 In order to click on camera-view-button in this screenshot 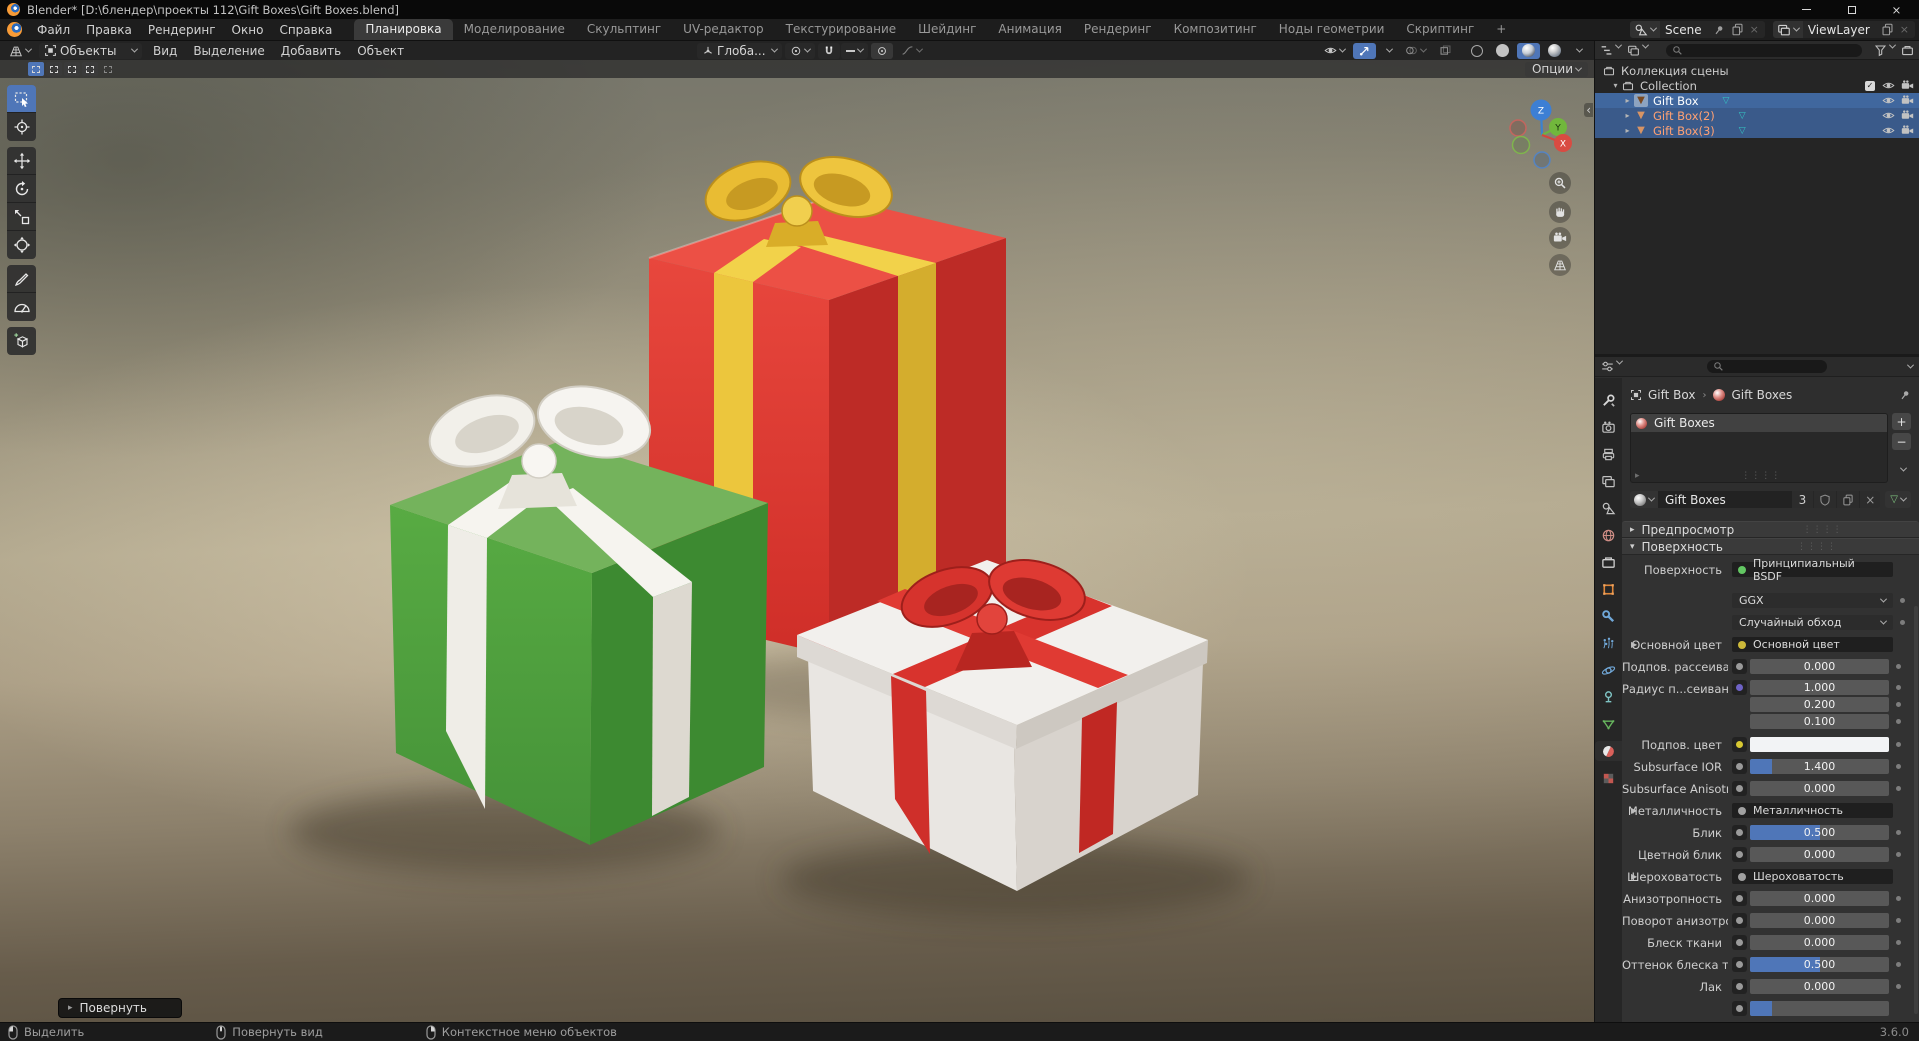, I will do `click(1560, 238)`.